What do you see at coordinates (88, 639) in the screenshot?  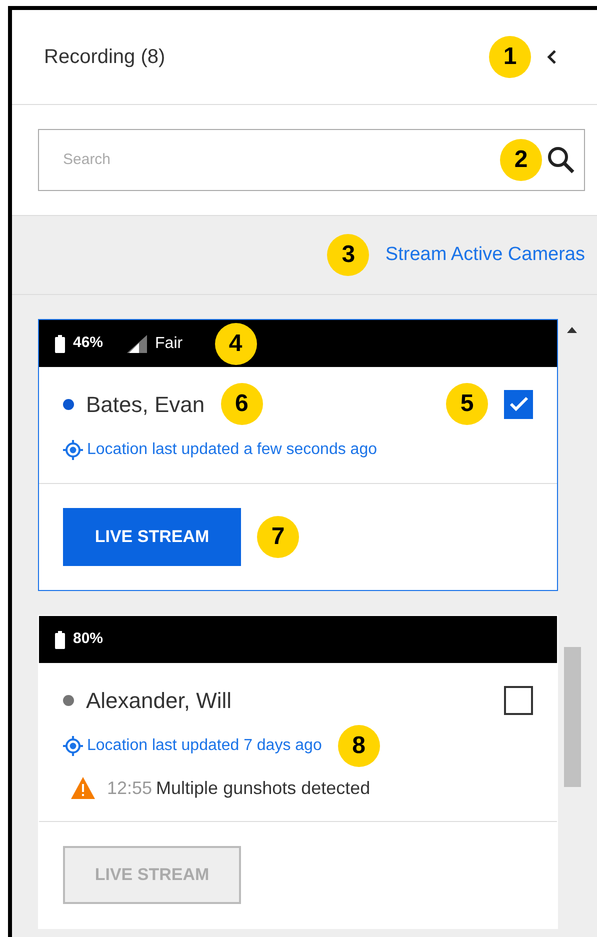 I see `battery-level: 80%` at bounding box center [88, 639].